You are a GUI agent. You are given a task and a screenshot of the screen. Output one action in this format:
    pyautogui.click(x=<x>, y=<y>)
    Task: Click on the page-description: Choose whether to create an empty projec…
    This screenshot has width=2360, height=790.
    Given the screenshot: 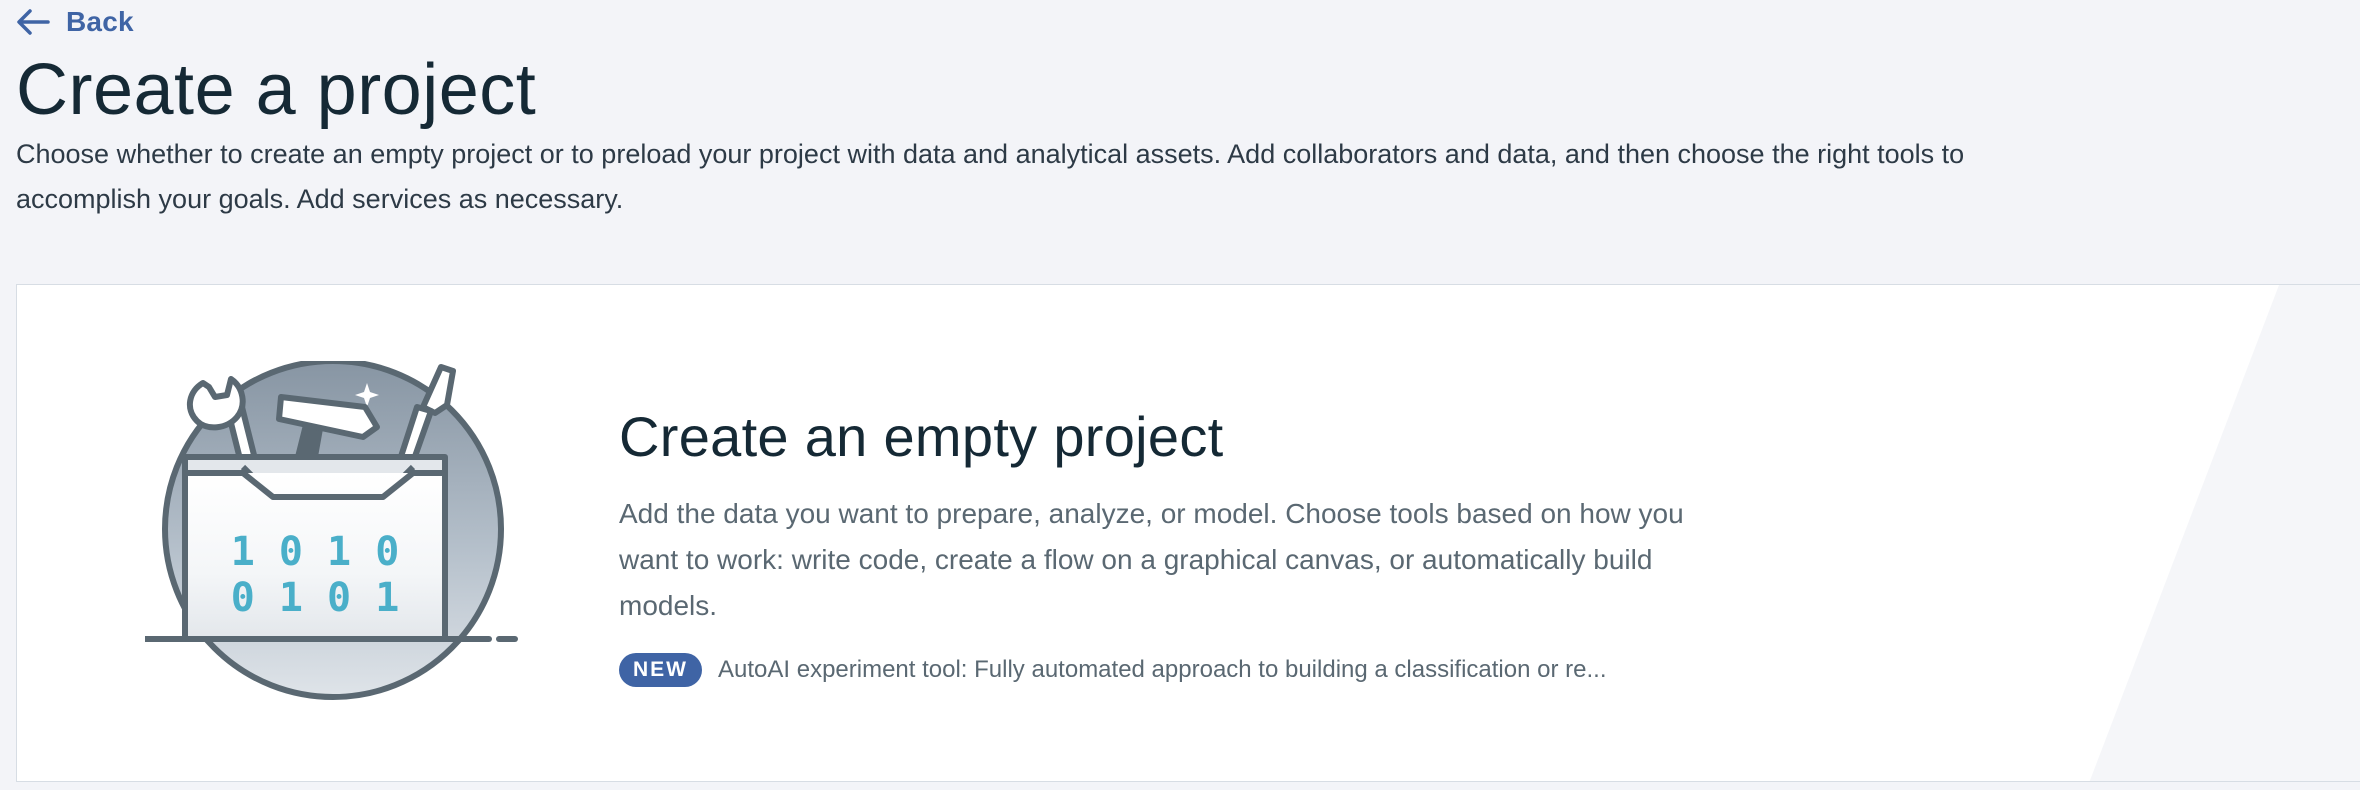 What is the action you would take?
    pyautogui.click(x=990, y=176)
    